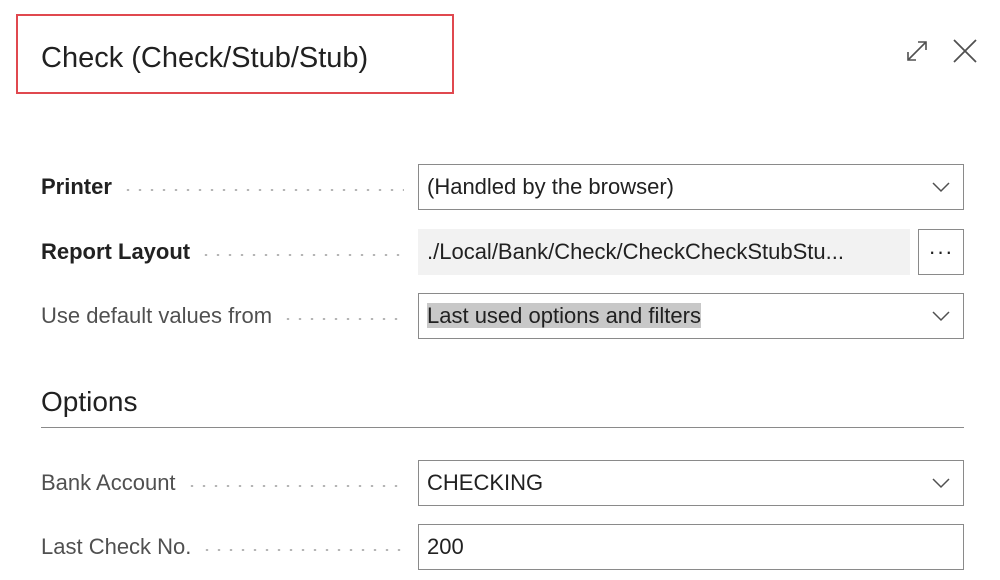 The image size is (1000, 580). What do you see at coordinates (551, 186) in the screenshot?
I see `printer-value: (Handled by the browser)` at bounding box center [551, 186].